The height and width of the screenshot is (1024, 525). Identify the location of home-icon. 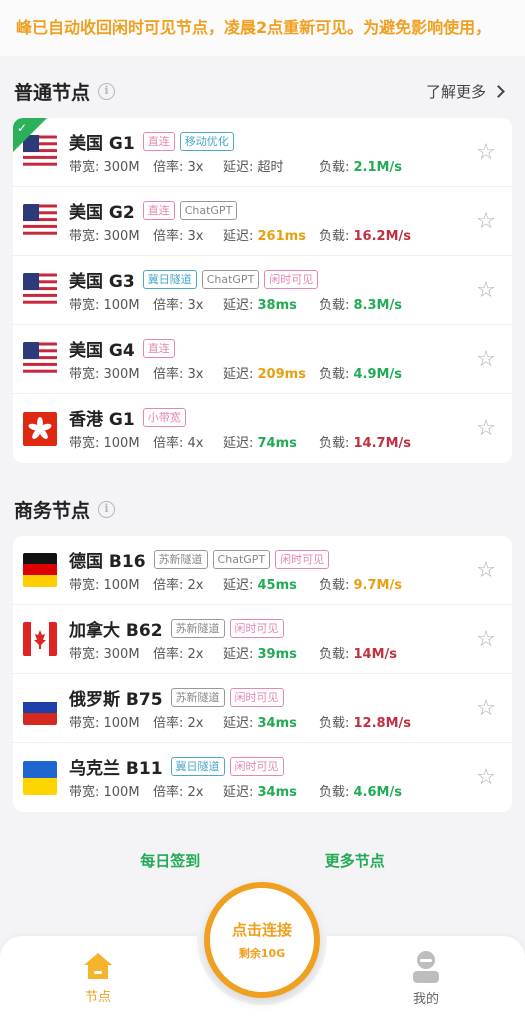
(98, 966).